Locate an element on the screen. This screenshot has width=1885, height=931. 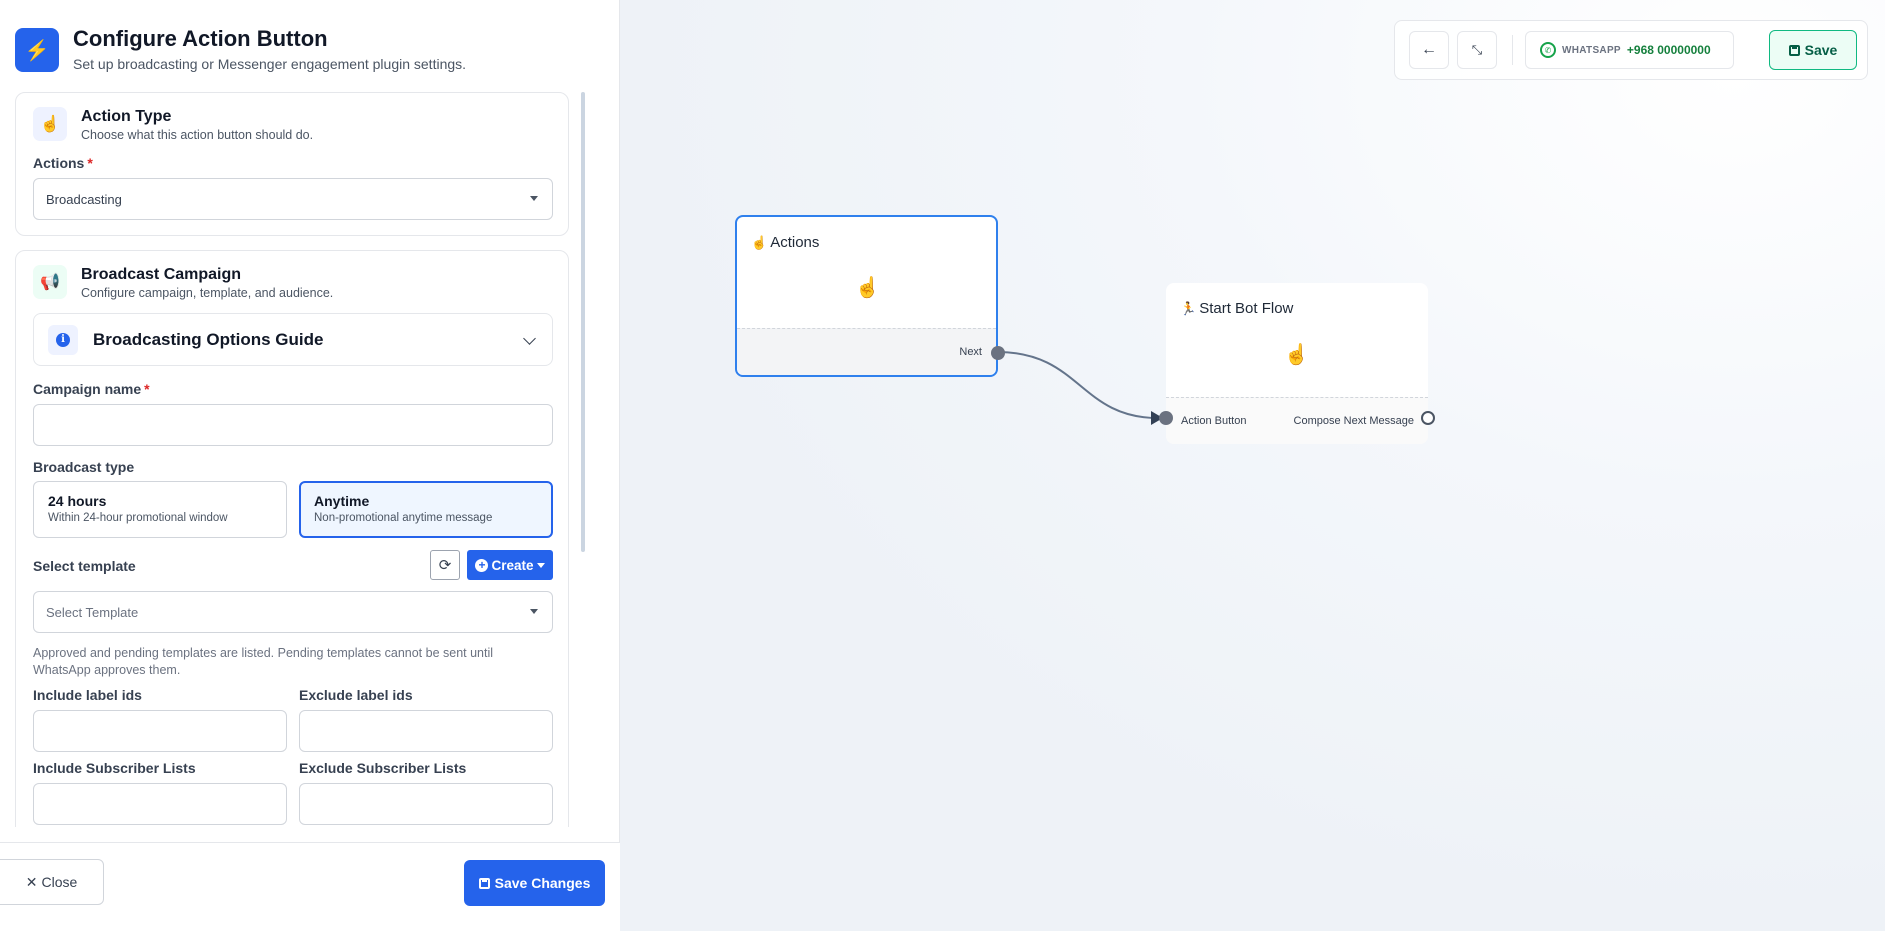
actions-node: ☝ Actions ☝ Next is located at coordinates (870, 296).